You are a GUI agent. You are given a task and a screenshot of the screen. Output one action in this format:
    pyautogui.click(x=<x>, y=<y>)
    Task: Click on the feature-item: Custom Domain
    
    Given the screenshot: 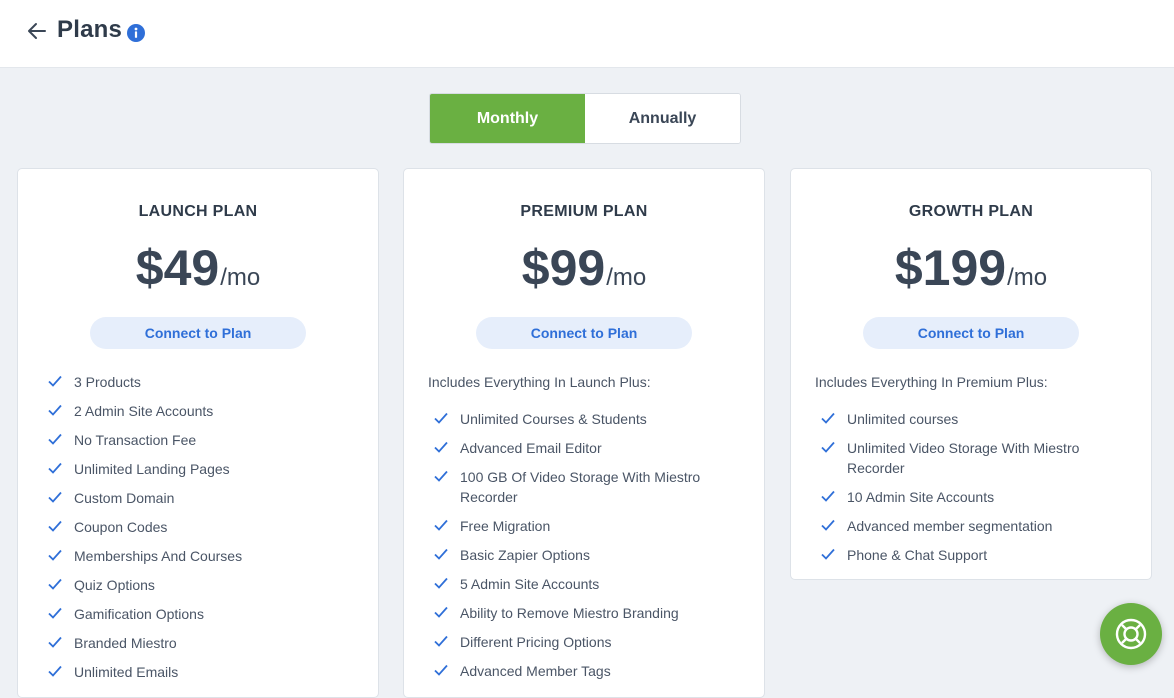 What is the action you would take?
    pyautogui.click(x=203, y=498)
    